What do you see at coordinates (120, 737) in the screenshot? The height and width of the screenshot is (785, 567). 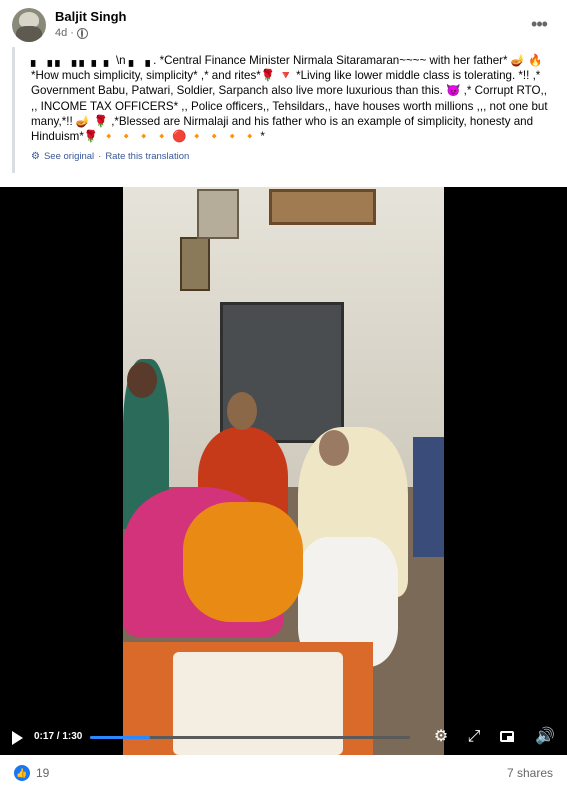 I see `video-progress-fill` at bounding box center [120, 737].